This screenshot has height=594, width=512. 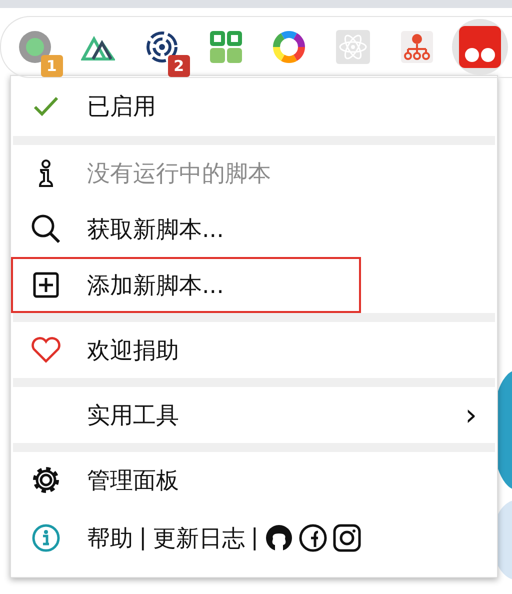 I want to click on menu-item: 欢迎捐助, so click(x=254, y=350).